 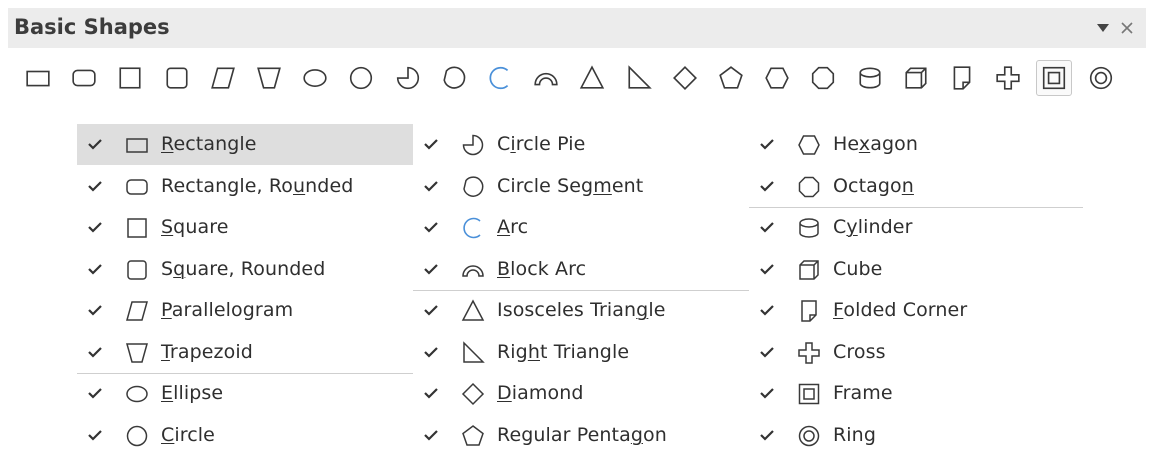 What do you see at coordinates (809, 228) in the screenshot?
I see `cylinder-icon` at bounding box center [809, 228].